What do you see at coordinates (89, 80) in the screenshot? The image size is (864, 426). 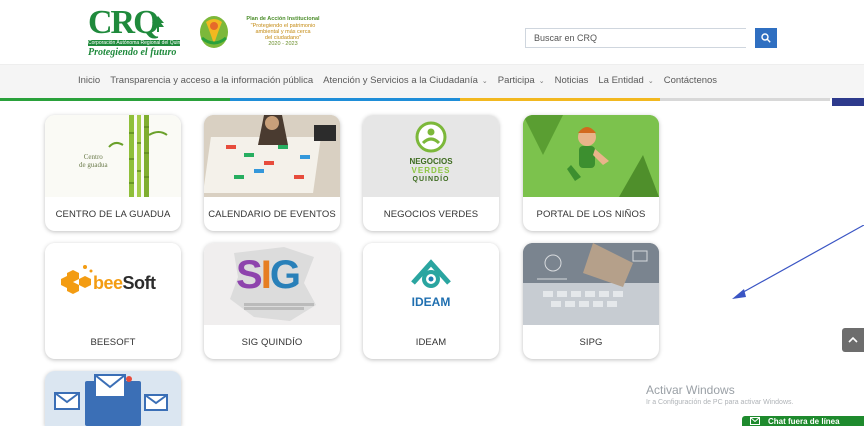 I see `nav-item-inicio: Inicio` at bounding box center [89, 80].